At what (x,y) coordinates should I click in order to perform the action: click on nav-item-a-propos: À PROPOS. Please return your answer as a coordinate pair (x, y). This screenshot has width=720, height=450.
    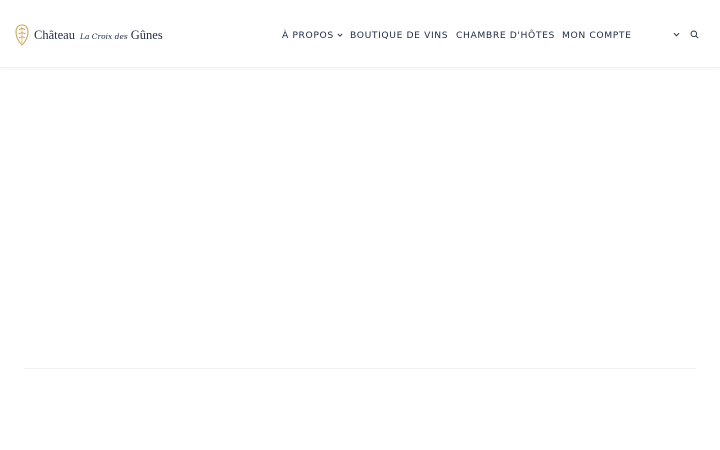
    Looking at the image, I should click on (312, 35).